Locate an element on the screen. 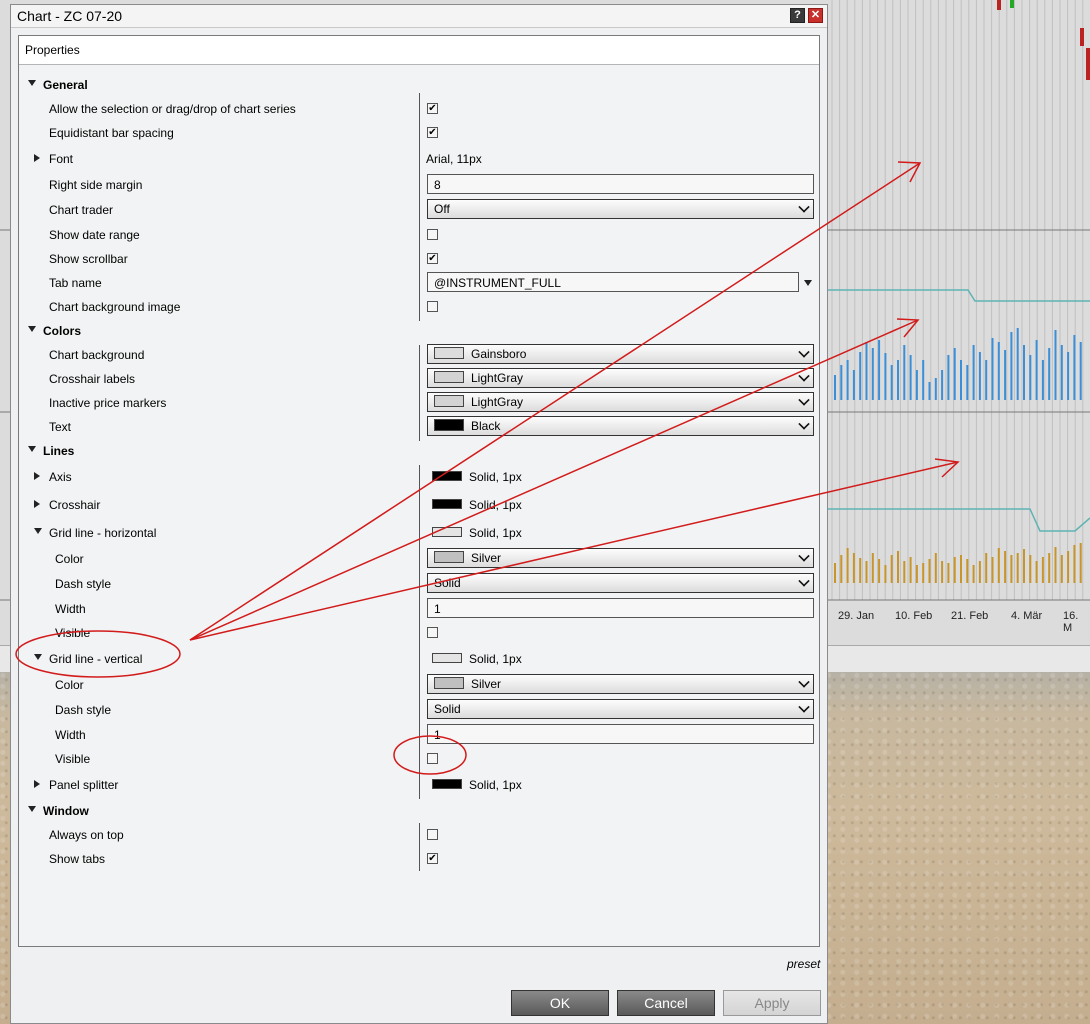 This screenshot has height=1024, width=1090. candle is located at coordinates (1012, 4).